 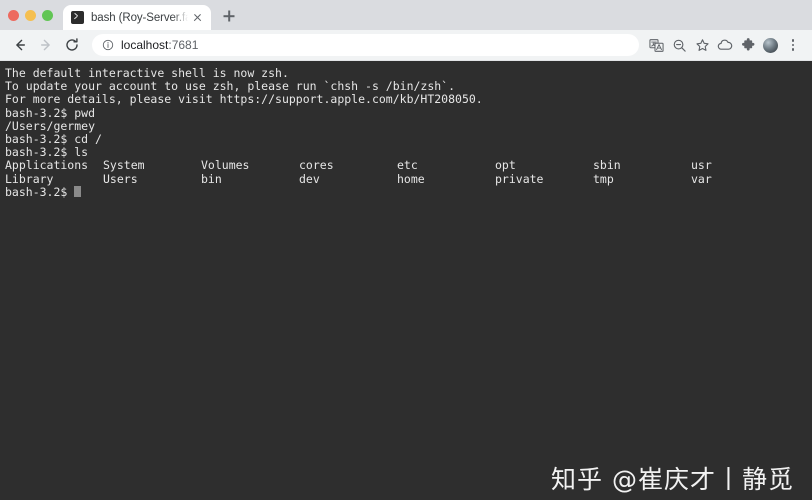 What do you see at coordinates (47, 15) in the screenshot?
I see `window-zoom-button` at bounding box center [47, 15].